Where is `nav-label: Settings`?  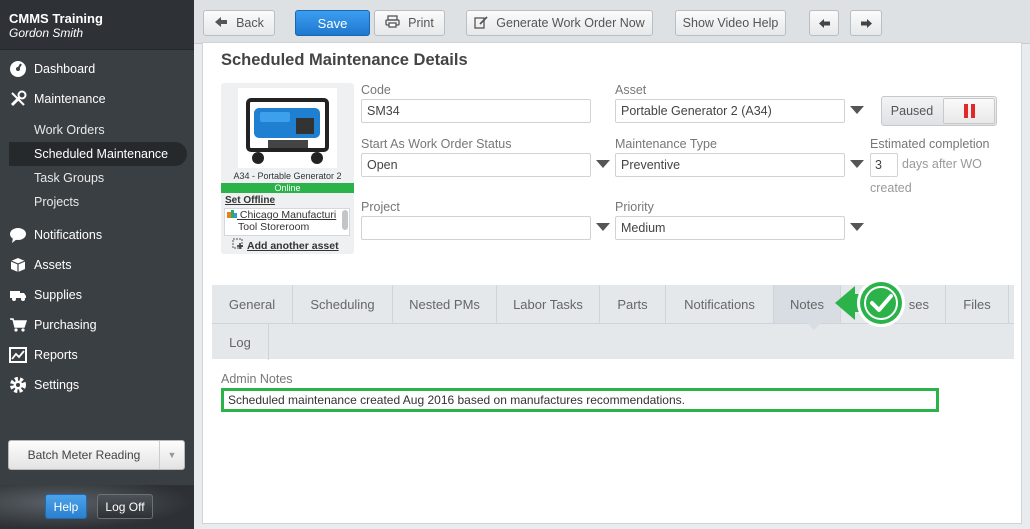 nav-label: Settings is located at coordinates (57, 385).